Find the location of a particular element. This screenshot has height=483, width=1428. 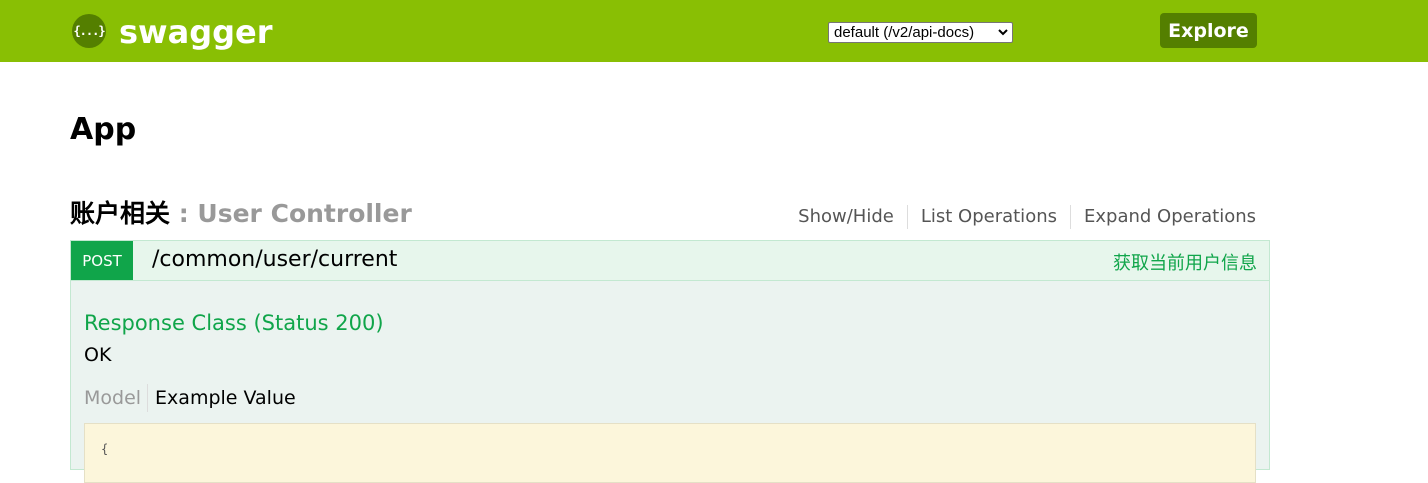

snippet-text: { is located at coordinates (105, 449).